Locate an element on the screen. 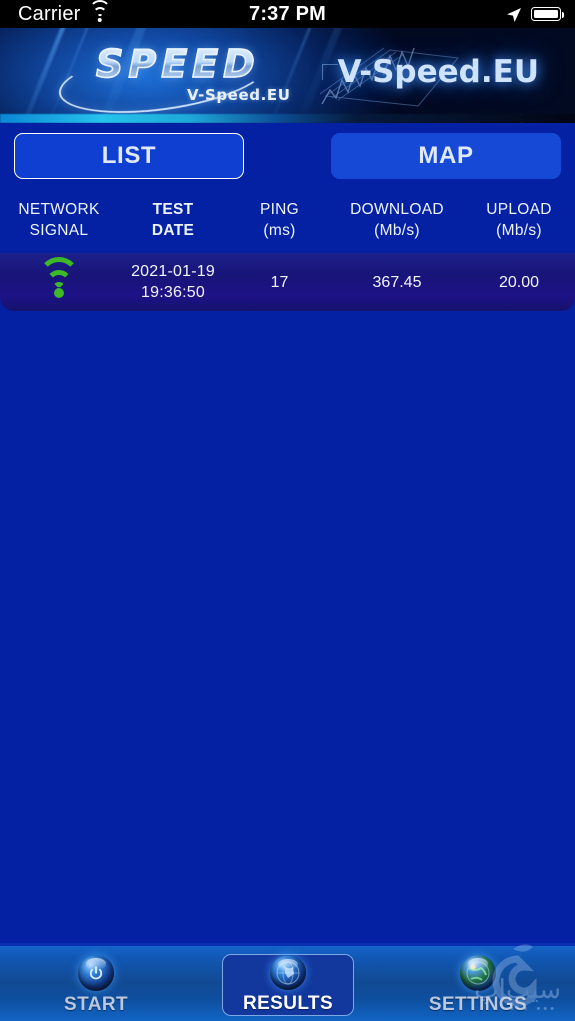 This screenshot has height=1021, width=575. status-bar-right is located at coordinates (535, 14).